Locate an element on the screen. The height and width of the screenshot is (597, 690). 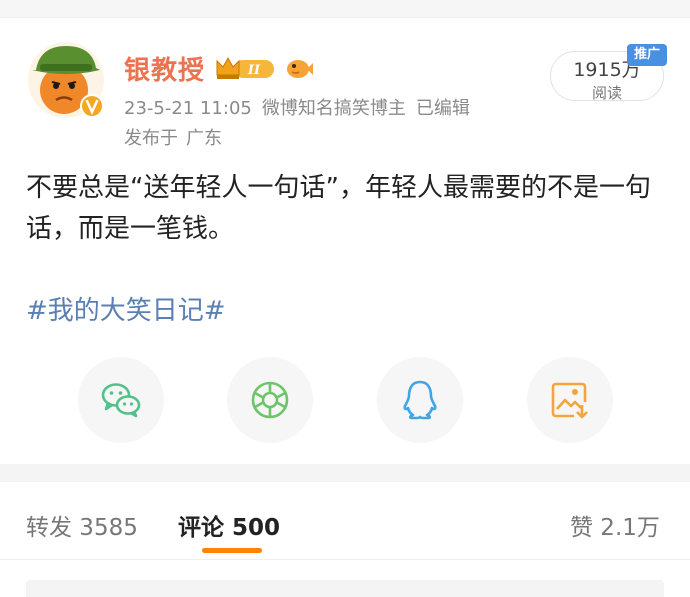
wechat-icon is located at coordinates (121, 400).